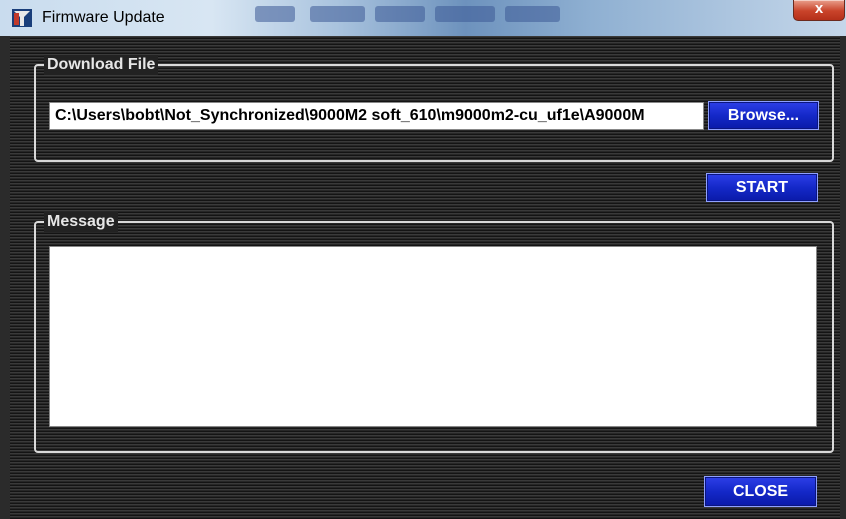  Describe the element at coordinates (762, 187) in the screenshot. I see `start-button: START` at that location.